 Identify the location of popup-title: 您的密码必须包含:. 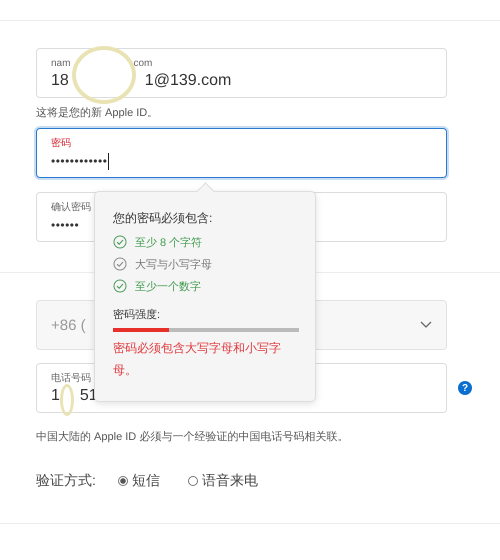
(163, 218).